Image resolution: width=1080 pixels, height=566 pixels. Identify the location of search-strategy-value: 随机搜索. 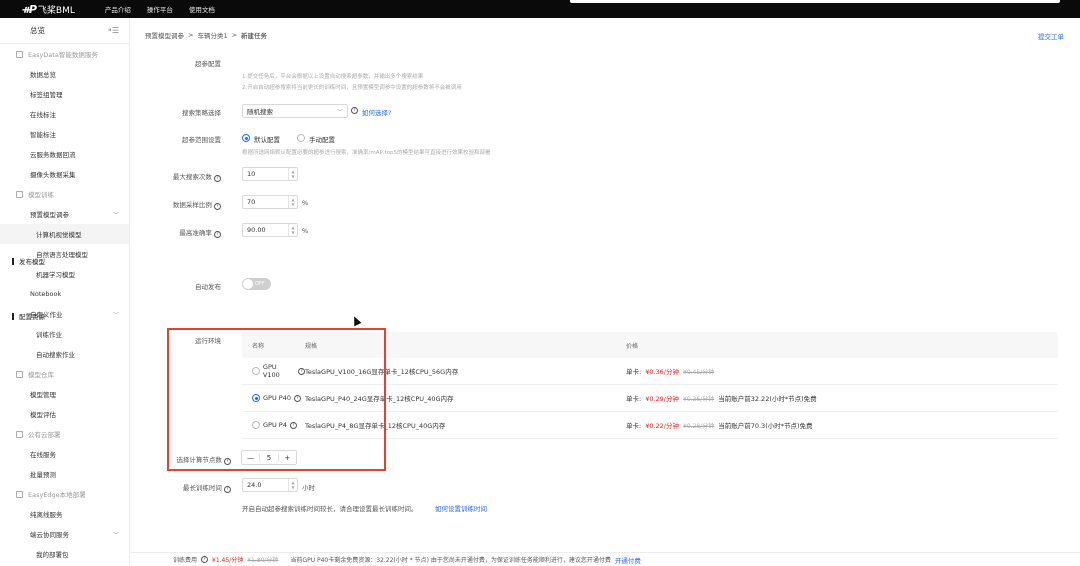
(260, 112).